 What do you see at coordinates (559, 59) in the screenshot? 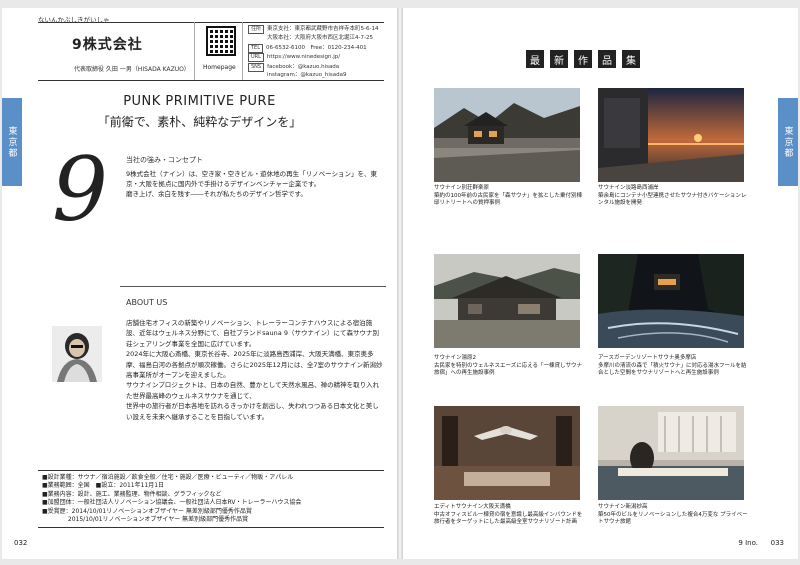
I see `title-char: 新` at bounding box center [559, 59].